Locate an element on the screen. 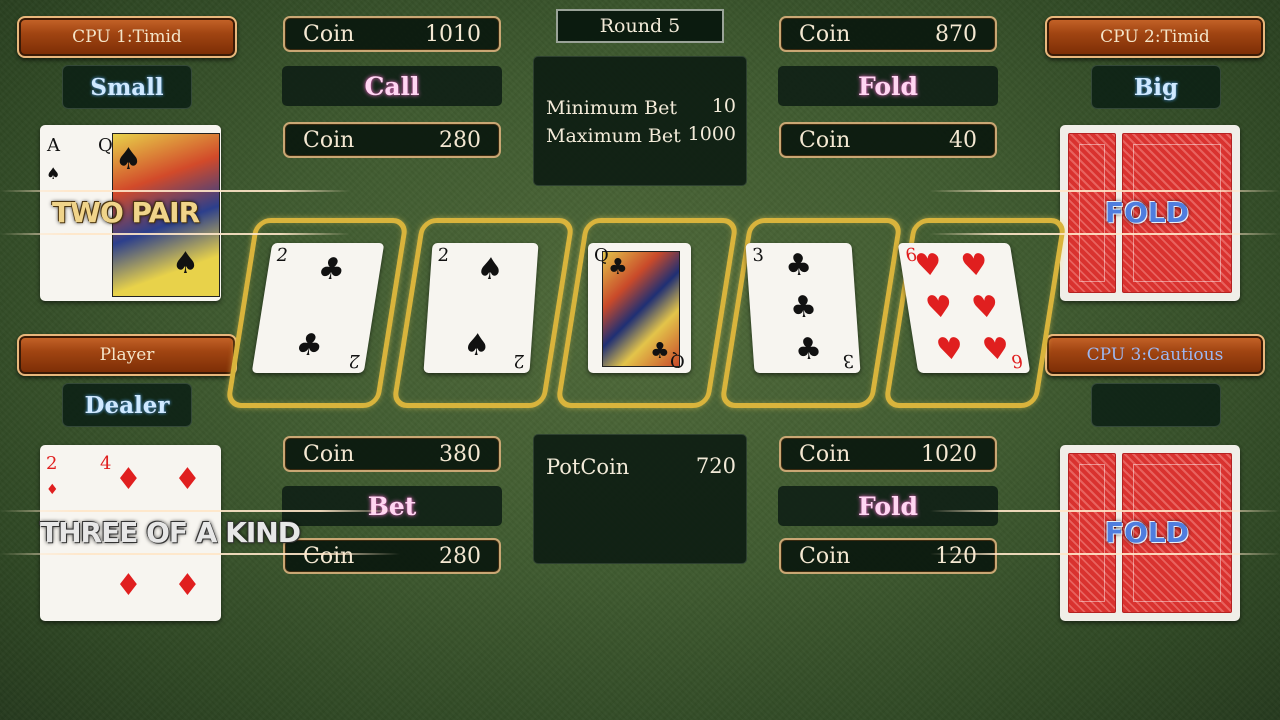  cpu3-action-box: Fold is located at coordinates (888, 506).